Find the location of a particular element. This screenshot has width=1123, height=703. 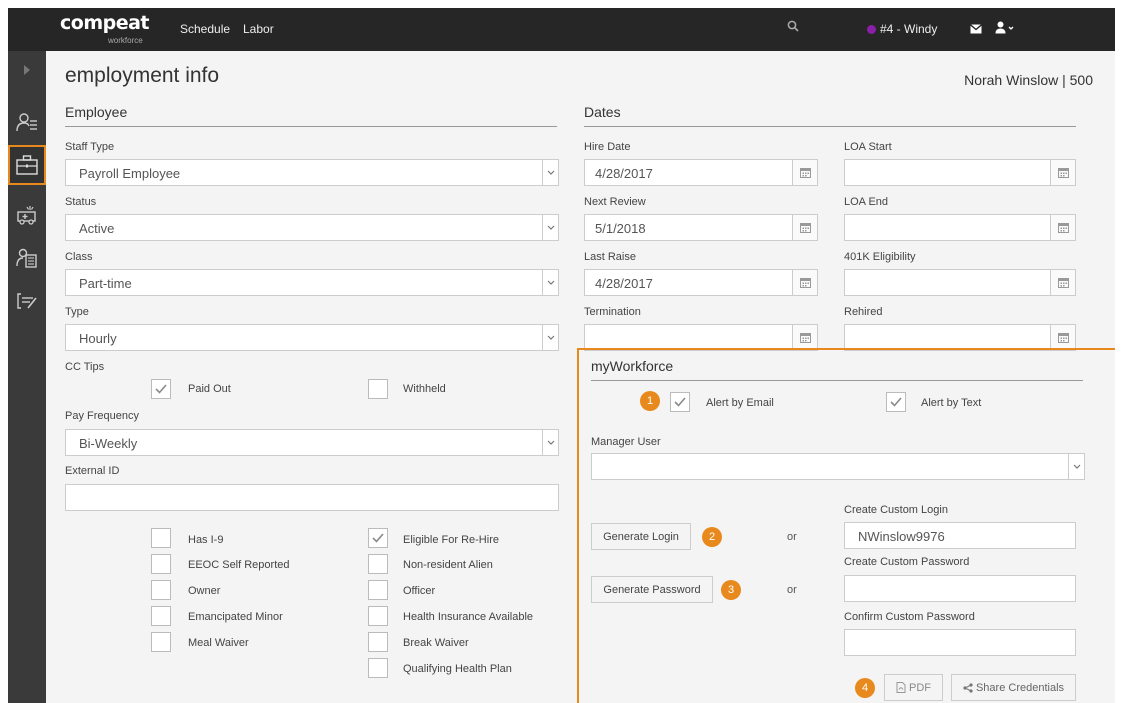

rail-emergency is located at coordinates (27, 215).